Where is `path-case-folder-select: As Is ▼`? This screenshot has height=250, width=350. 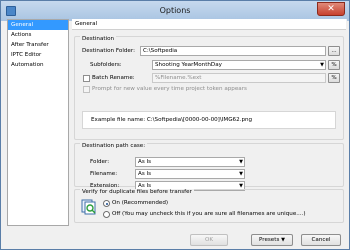
path-case-folder-select: As Is ▼ is located at coordinates (190, 162).